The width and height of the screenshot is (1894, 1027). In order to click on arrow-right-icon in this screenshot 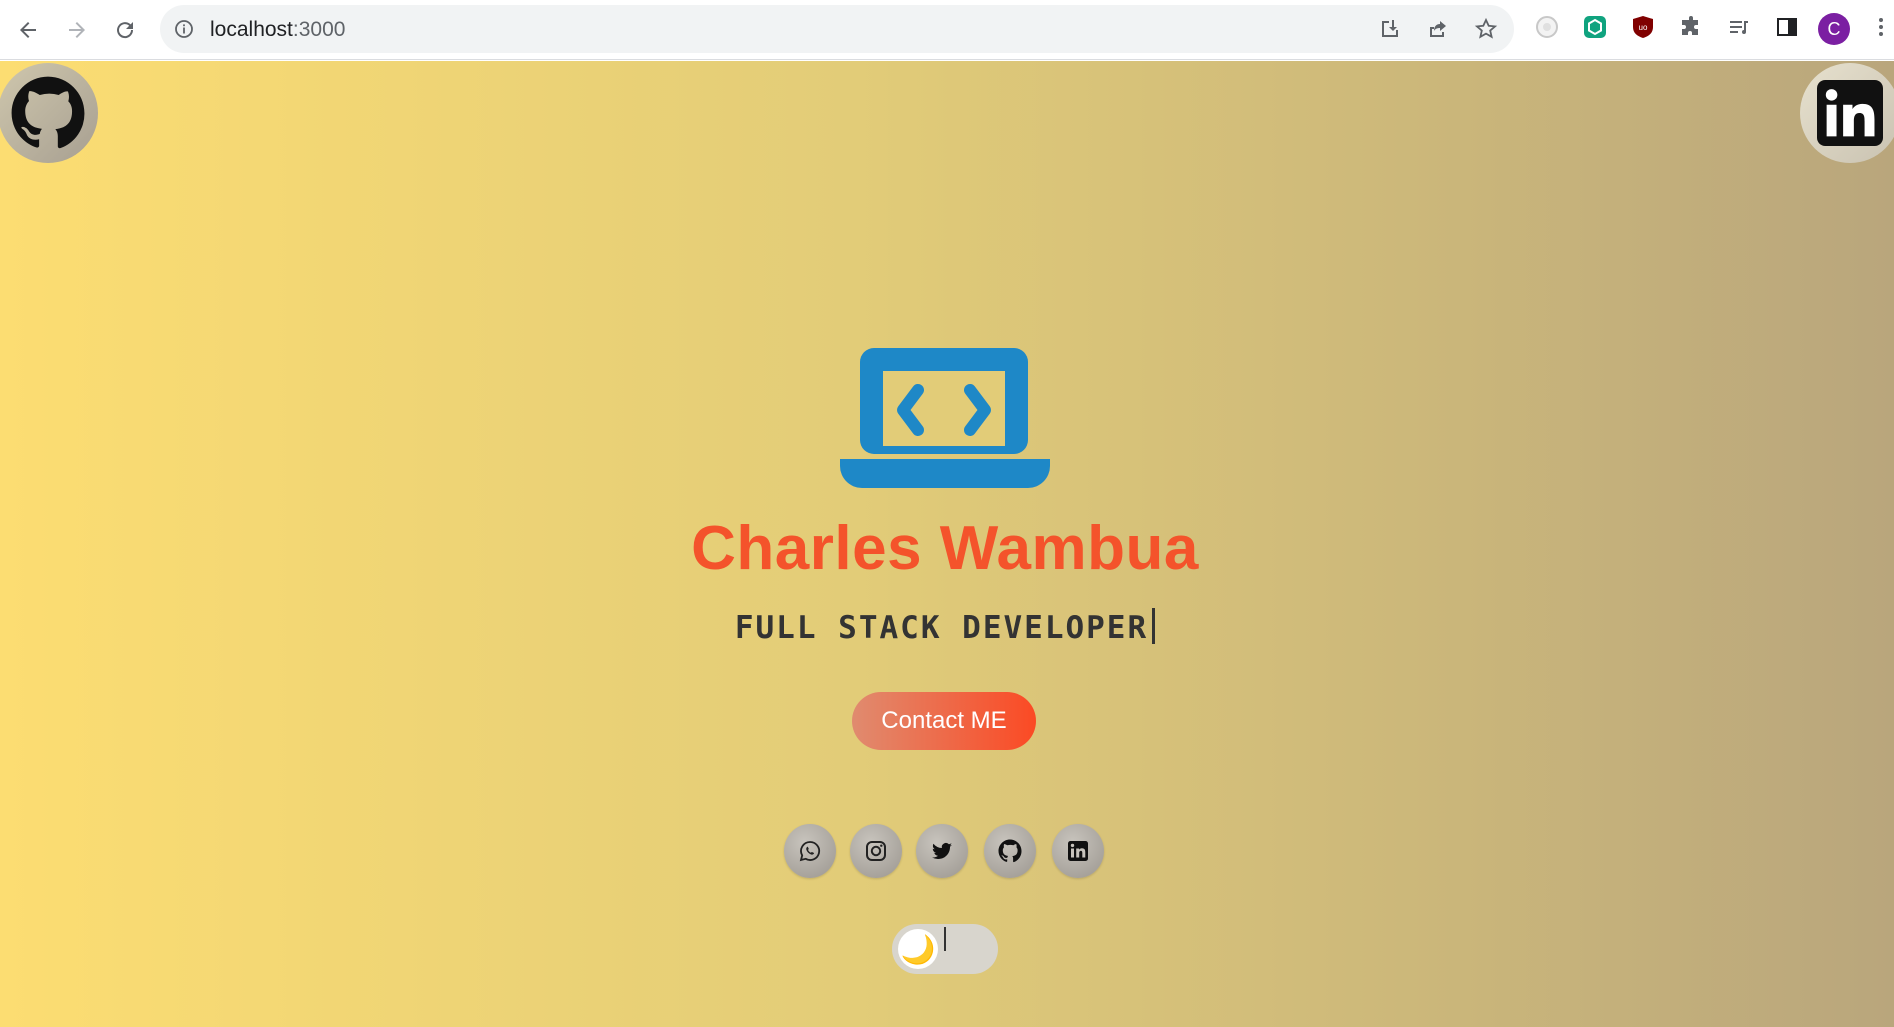, I will do `click(77, 30)`.